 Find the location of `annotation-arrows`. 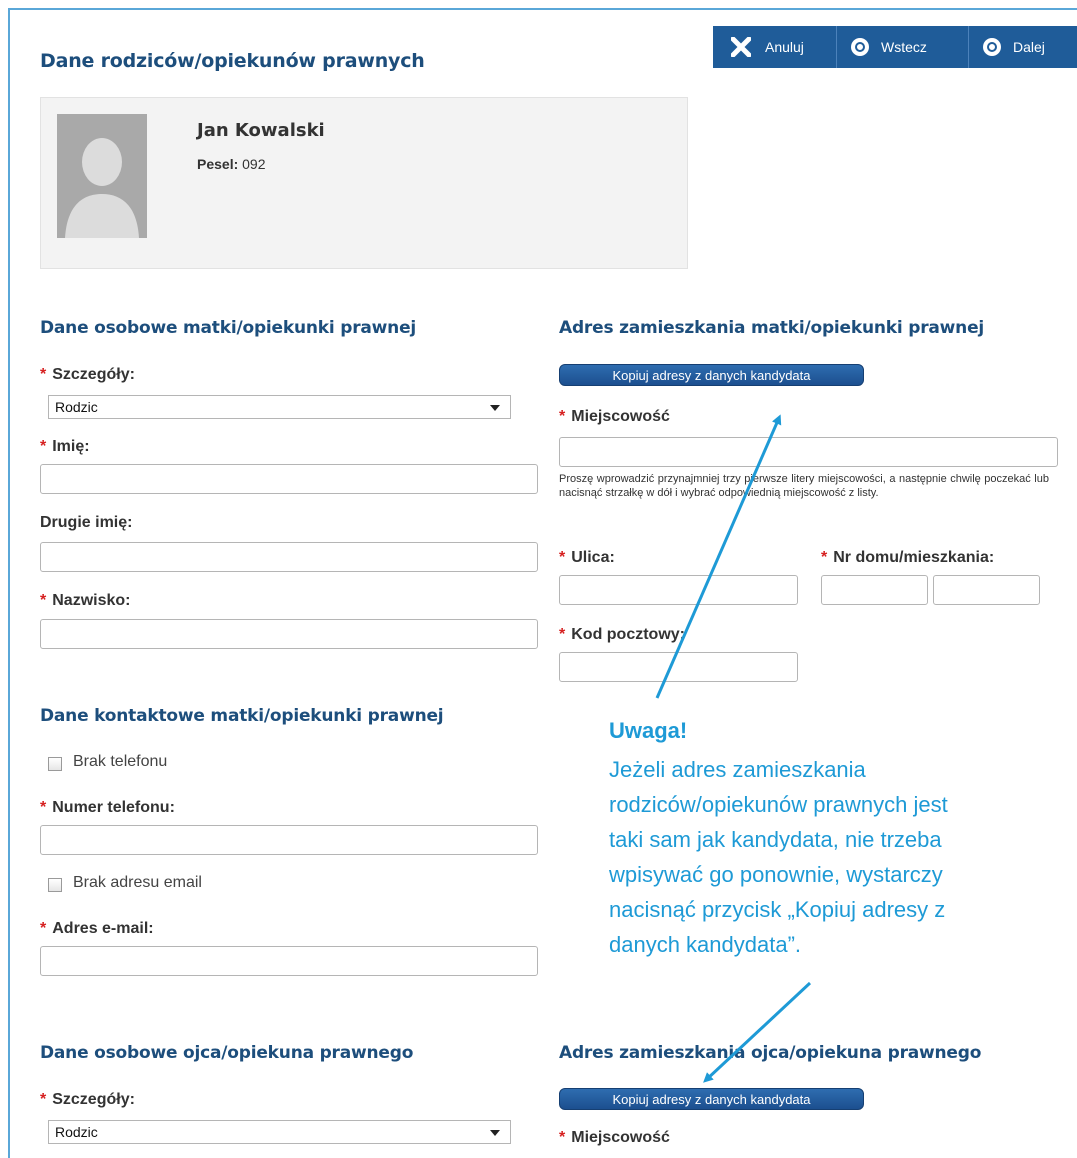

annotation-arrows is located at coordinates (733, 748).